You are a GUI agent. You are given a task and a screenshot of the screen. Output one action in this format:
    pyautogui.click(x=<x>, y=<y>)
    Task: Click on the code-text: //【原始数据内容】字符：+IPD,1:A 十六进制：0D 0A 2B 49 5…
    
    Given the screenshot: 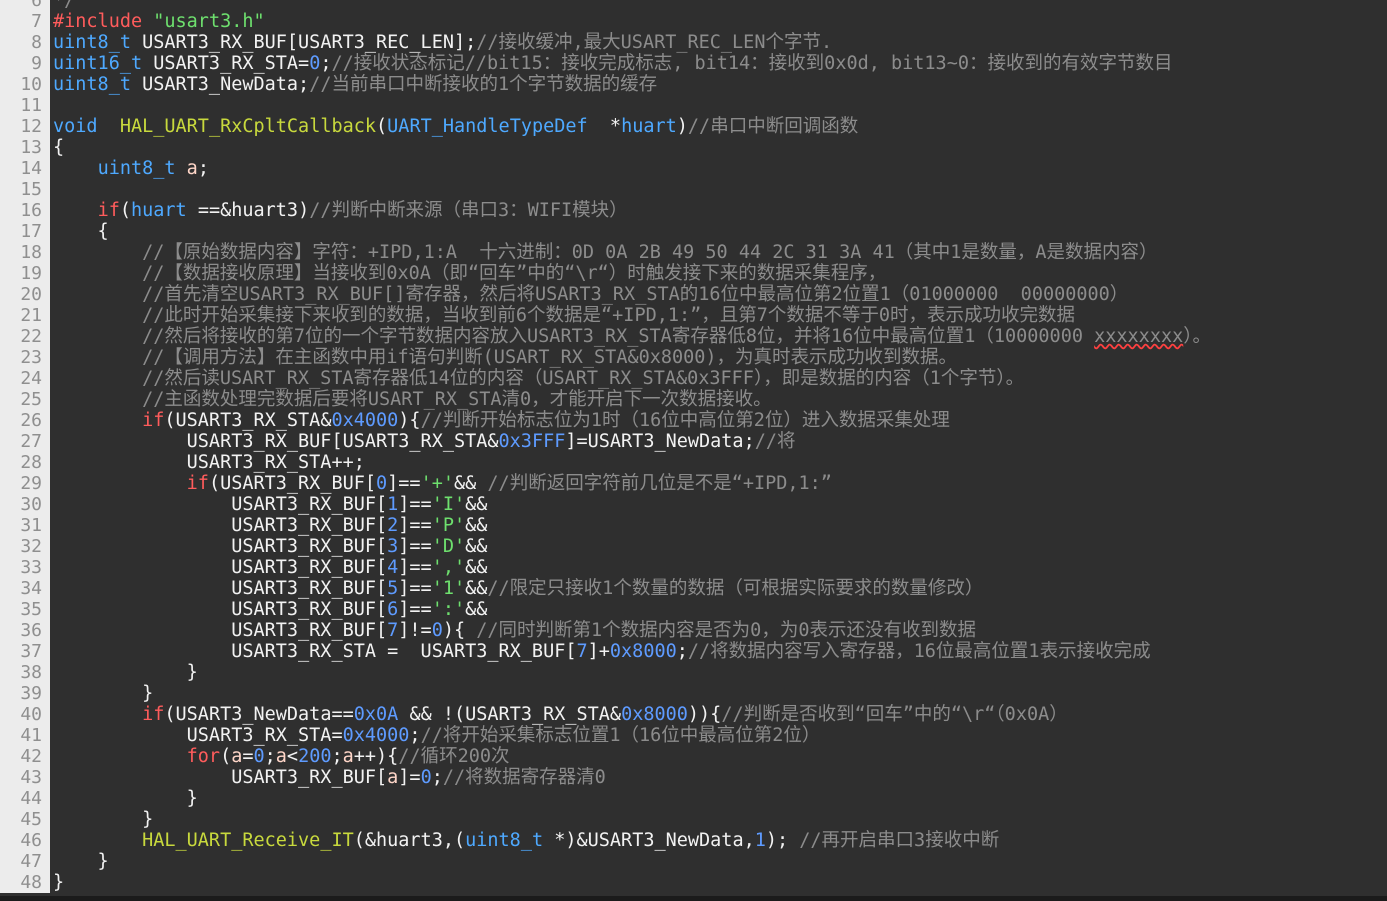 What is the action you would take?
    pyautogui.click(x=605, y=252)
    